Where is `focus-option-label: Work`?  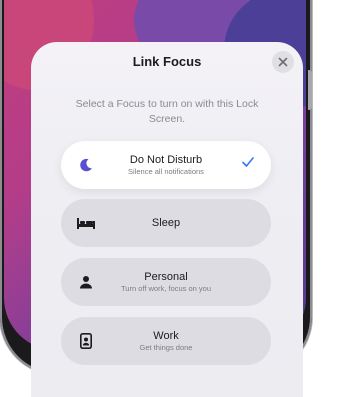 focus-option-label: Work is located at coordinates (166, 336).